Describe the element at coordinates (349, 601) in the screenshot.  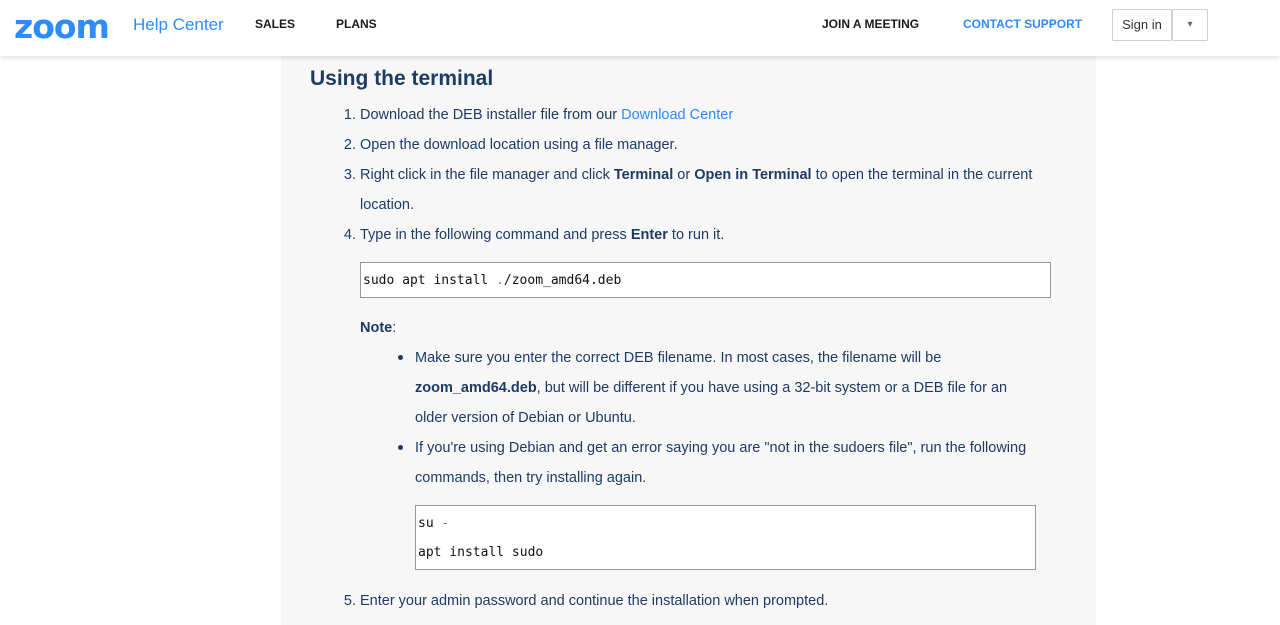
I see `step-number: 5.` at that location.